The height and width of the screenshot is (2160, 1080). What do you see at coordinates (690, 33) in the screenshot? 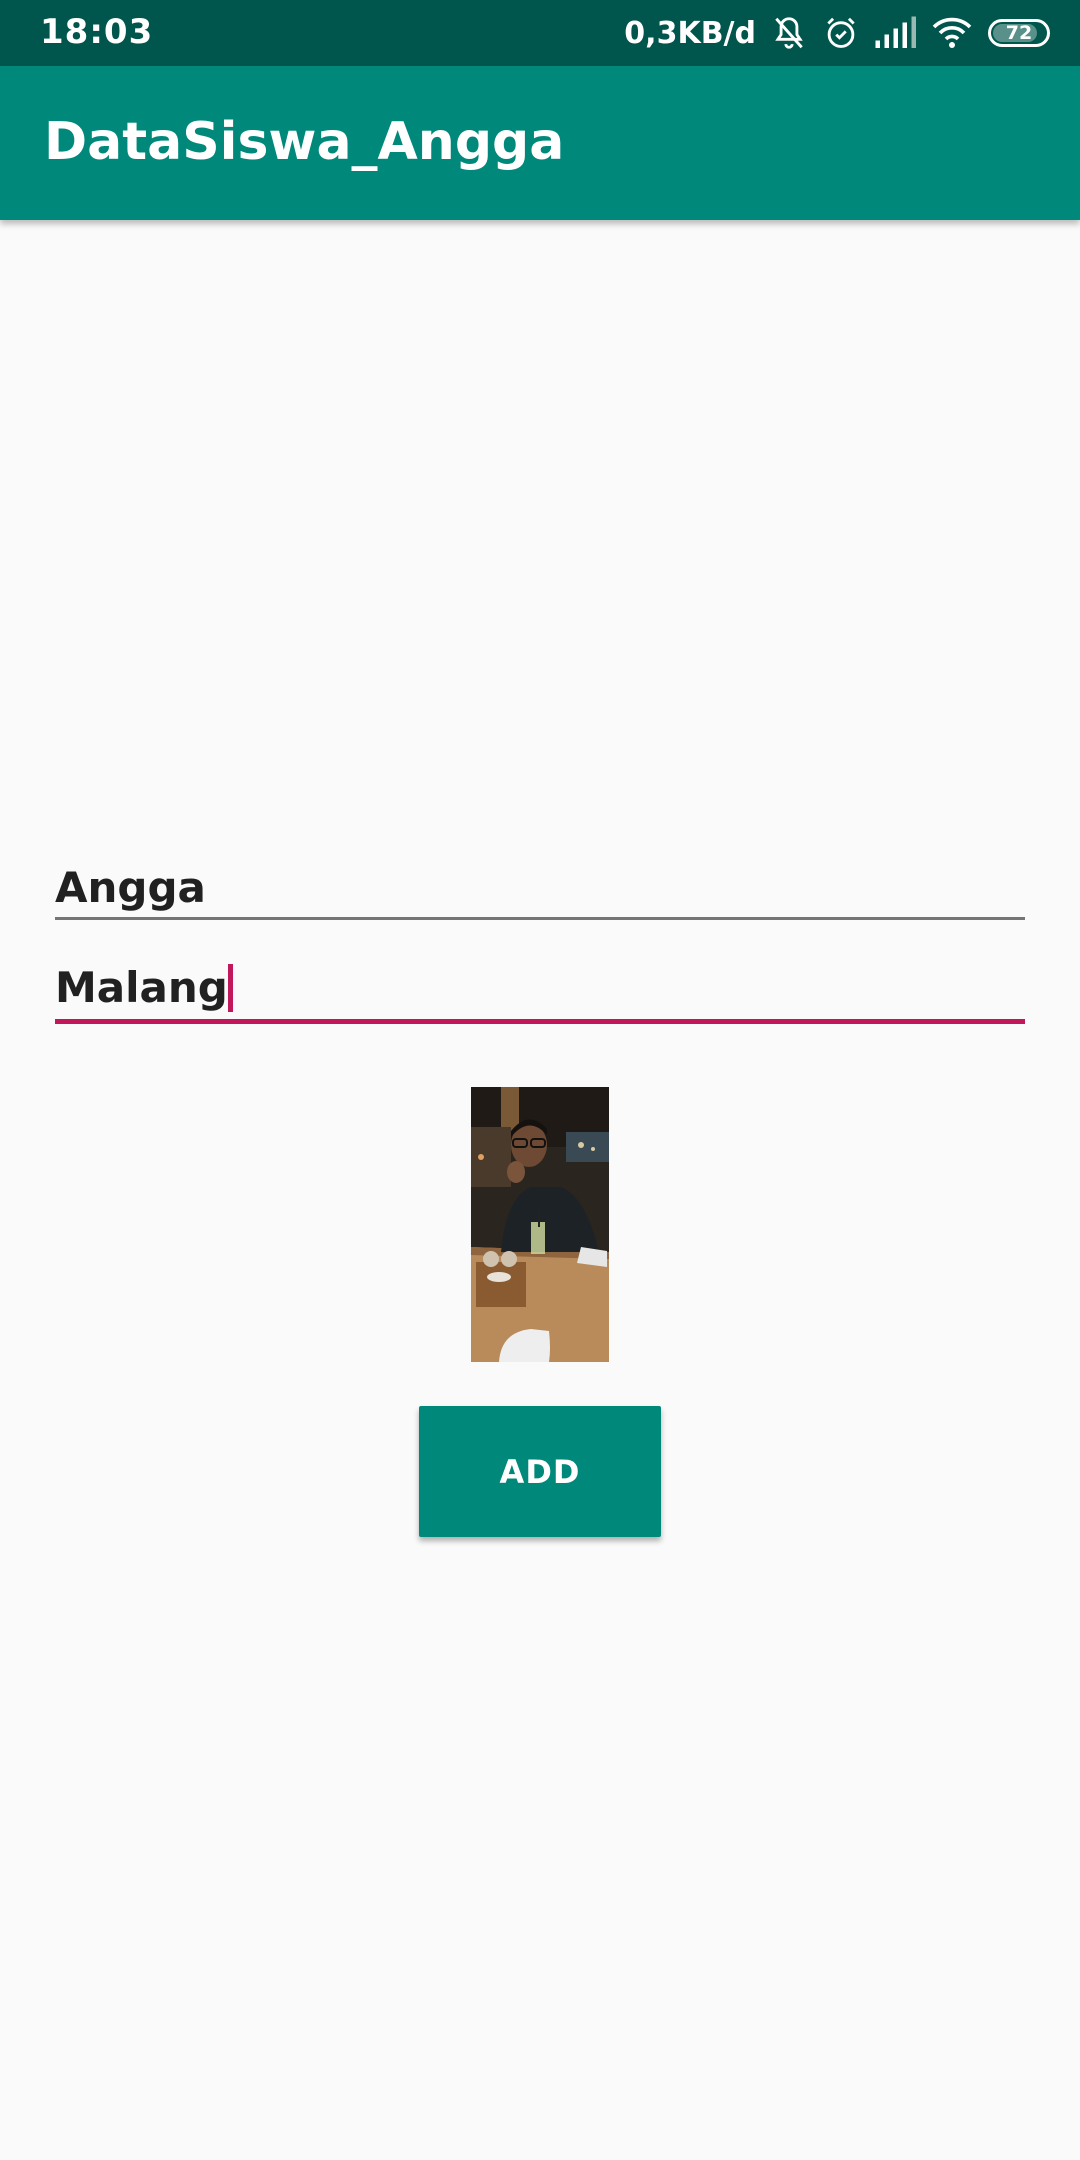
I see `network-speed: 0,3KB/d` at bounding box center [690, 33].